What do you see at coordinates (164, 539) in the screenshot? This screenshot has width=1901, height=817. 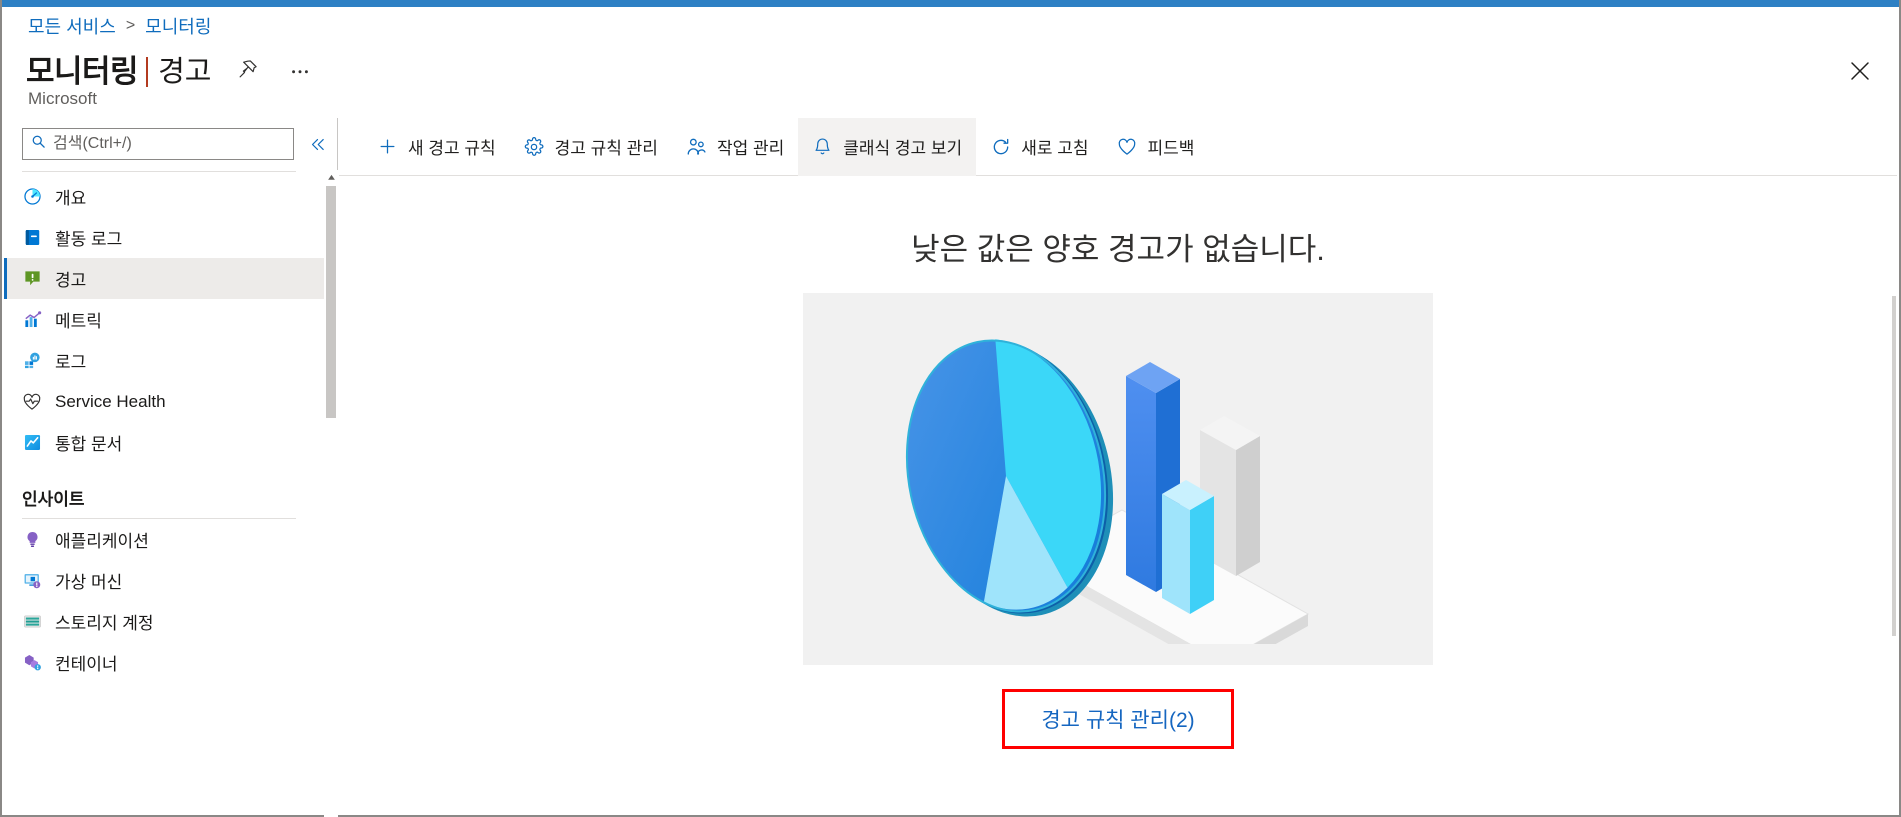 I see `sidebar-item-applications: 애플리케이션` at bounding box center [164, 539].